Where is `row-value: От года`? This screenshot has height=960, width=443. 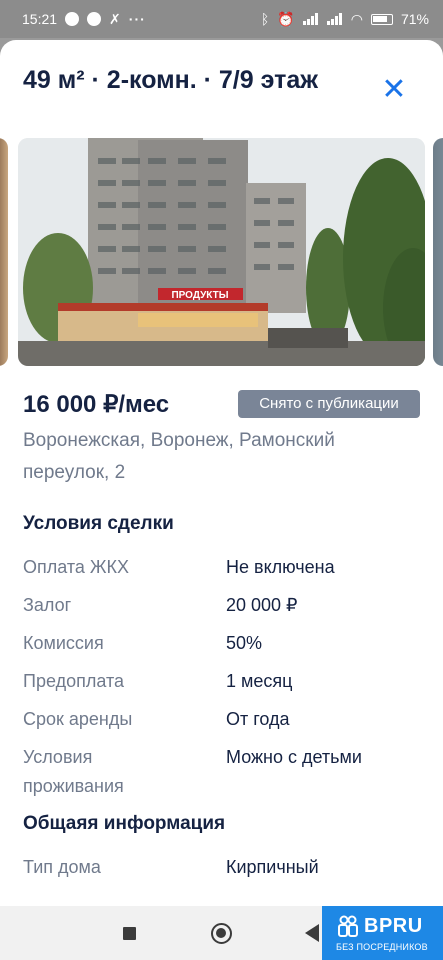 row-value: От года is located at coordinates (258, 719).